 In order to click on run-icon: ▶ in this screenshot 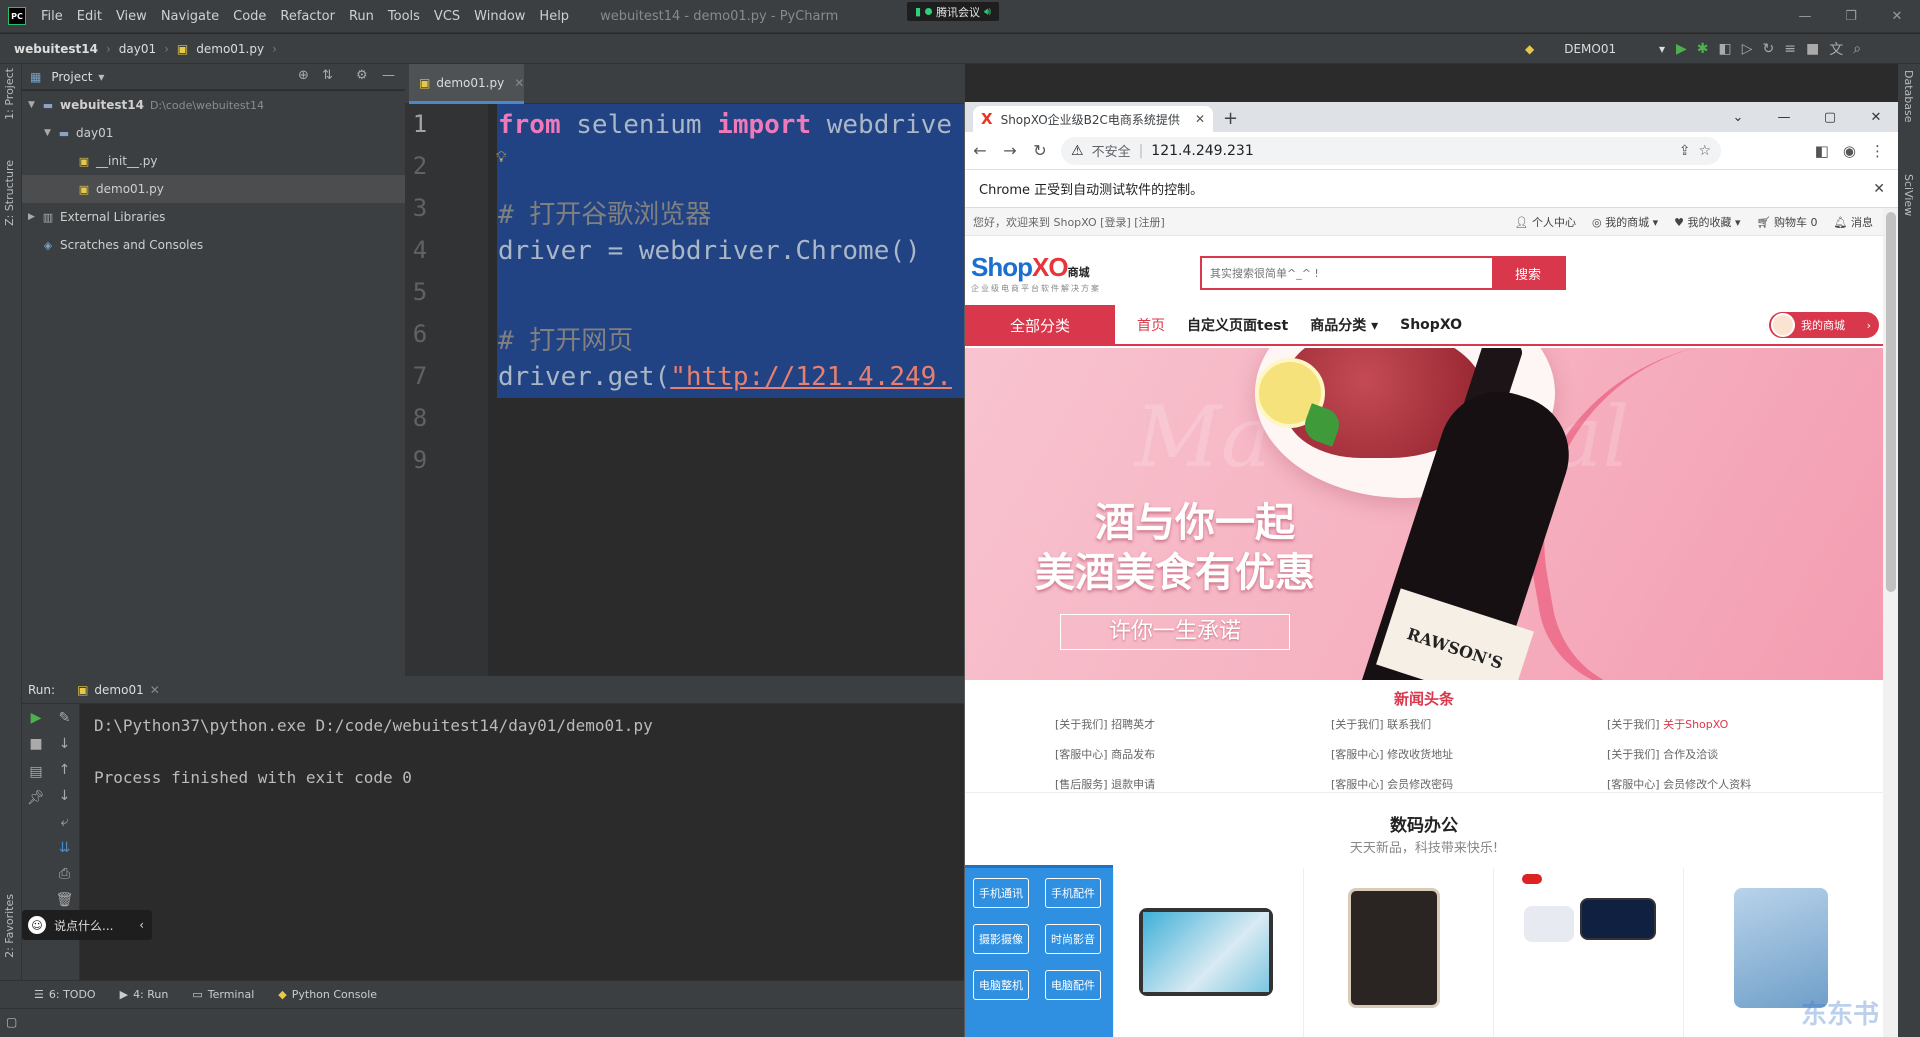, I will do `click(1681, 49)`.